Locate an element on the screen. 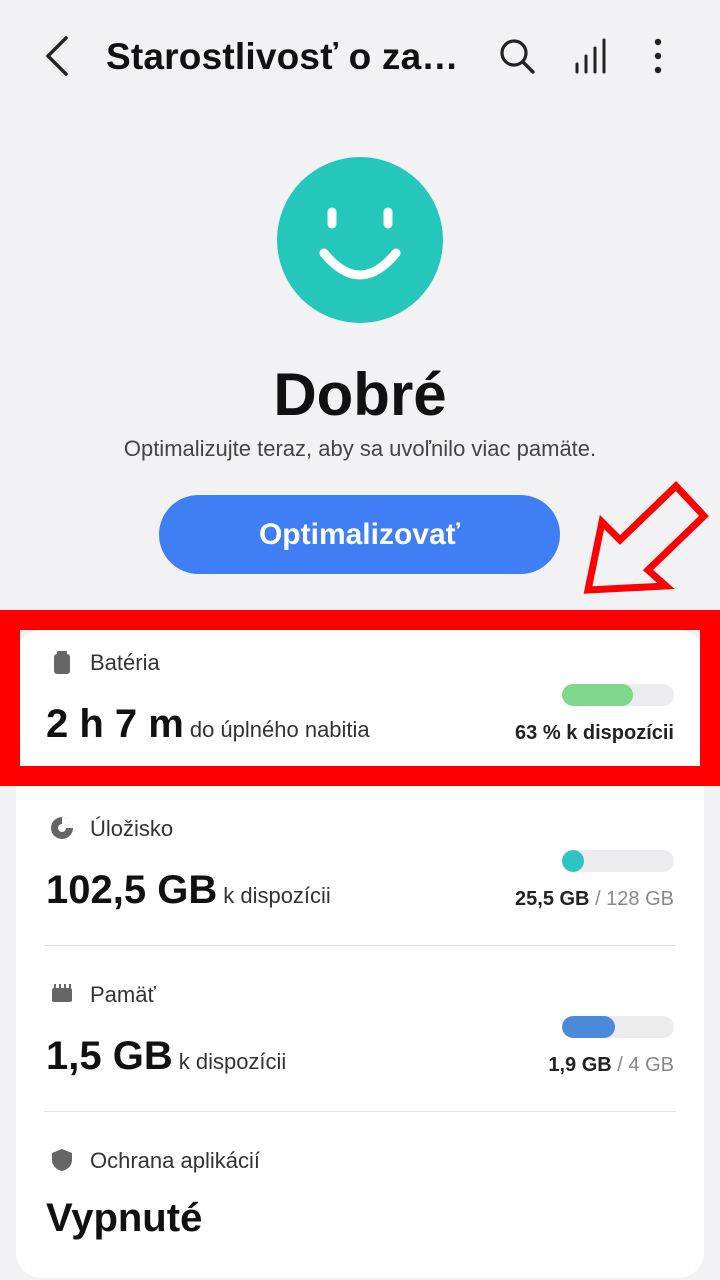 This screenshot has height=1280, width=720. app-protection-row: Ochrana aplikácií Vypnuté is located at coordinates (360, 1204).